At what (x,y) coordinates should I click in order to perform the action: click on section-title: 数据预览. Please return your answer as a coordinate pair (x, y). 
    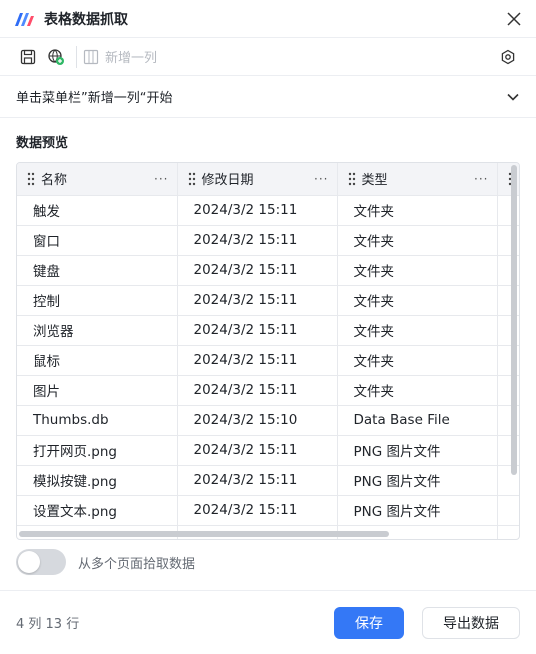
    Looking at the image, I should click on (42, 143).